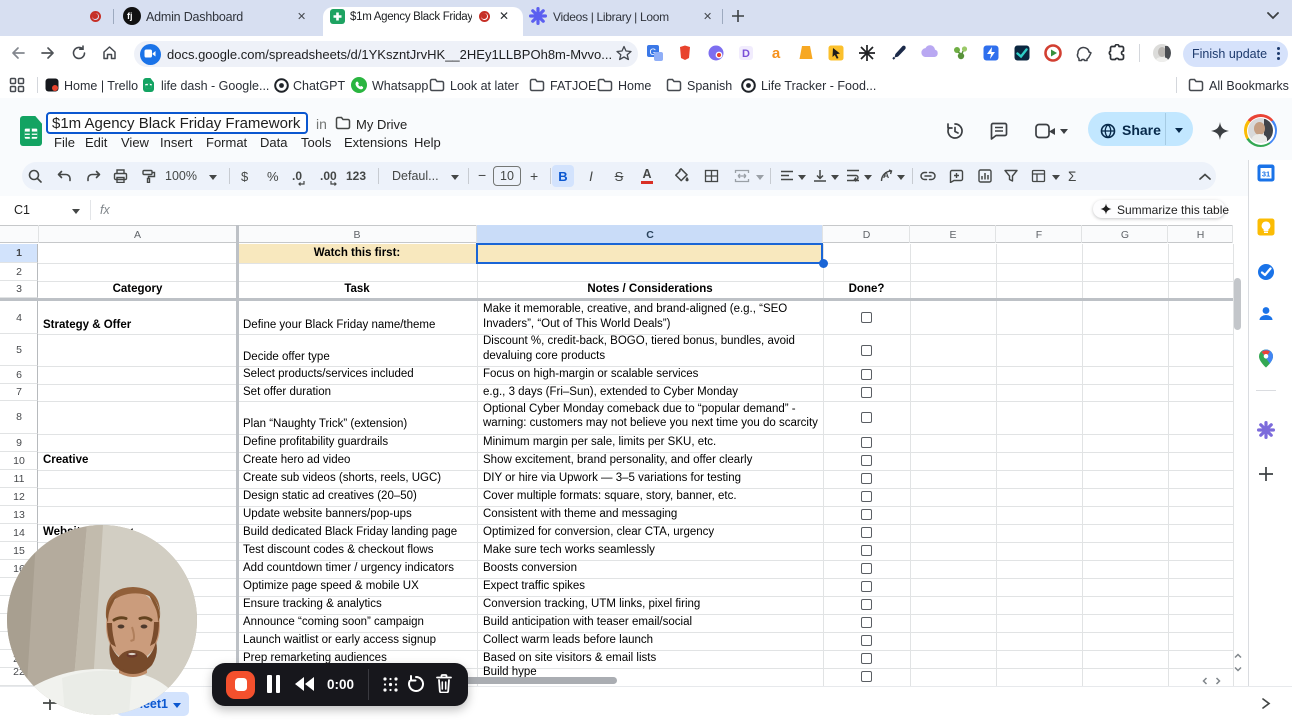 The height and width of the screenshot is (720, 1292). Describe the element at coordinates (1266, 174) in the screenshot. I see `svg-text: 31` at that location.